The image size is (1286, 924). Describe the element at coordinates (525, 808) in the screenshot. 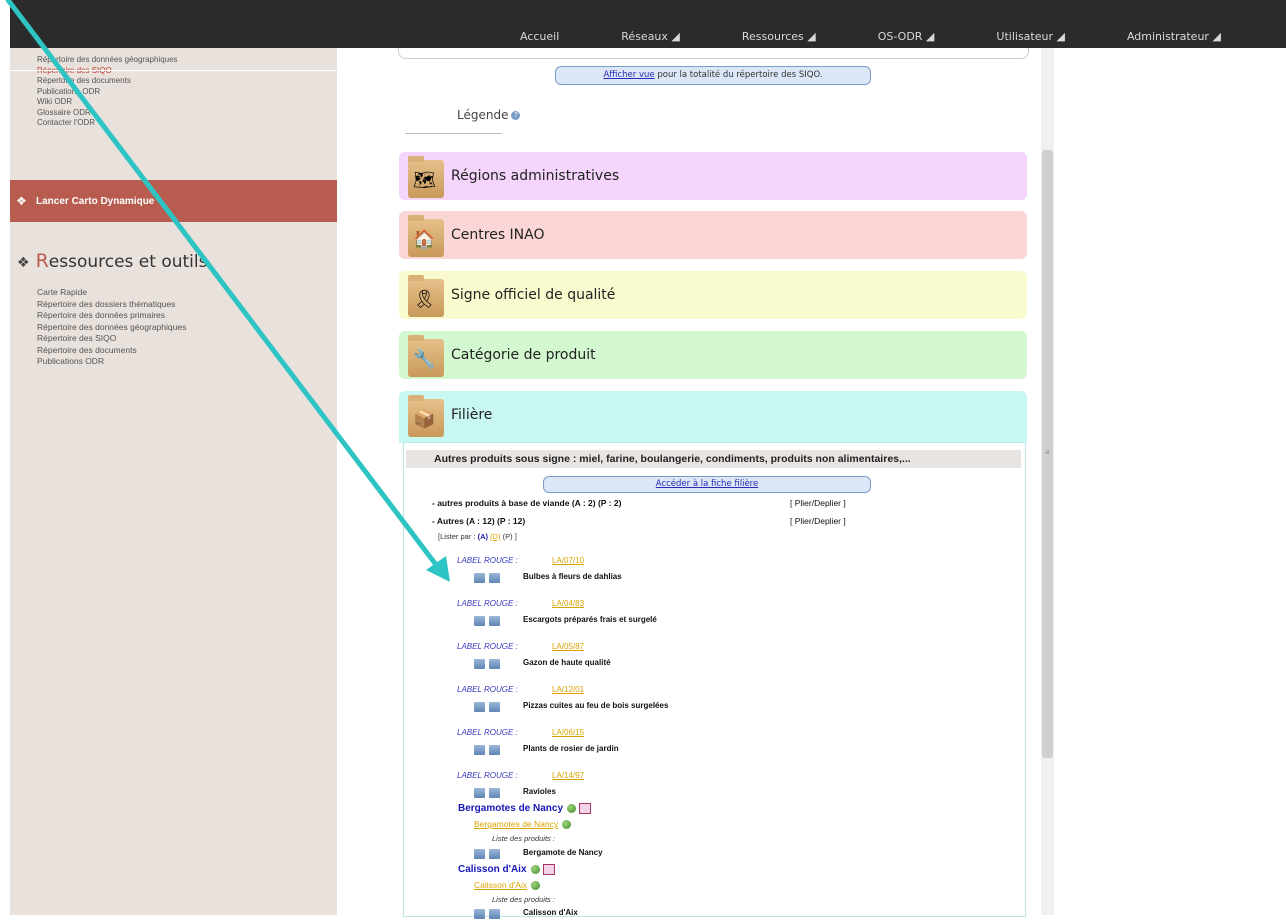

I see `ig-name-link: Bergamotes de Nancy` at that location.